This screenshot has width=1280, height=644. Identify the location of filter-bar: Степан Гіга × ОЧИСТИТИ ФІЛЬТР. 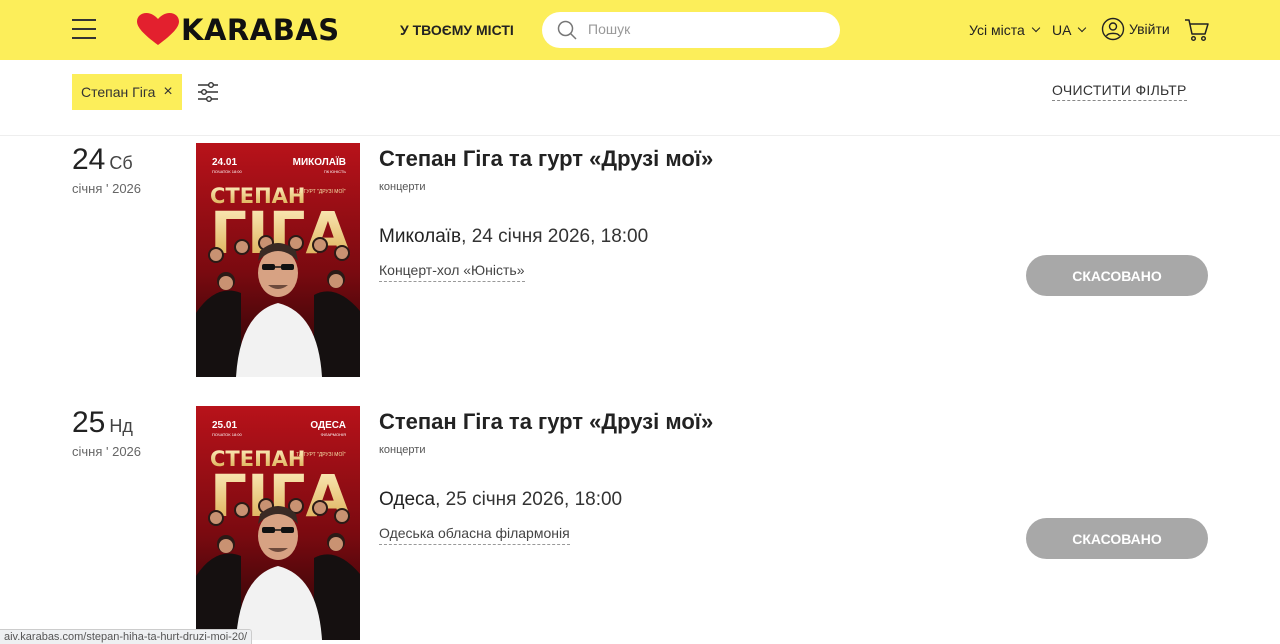
(640, 98).